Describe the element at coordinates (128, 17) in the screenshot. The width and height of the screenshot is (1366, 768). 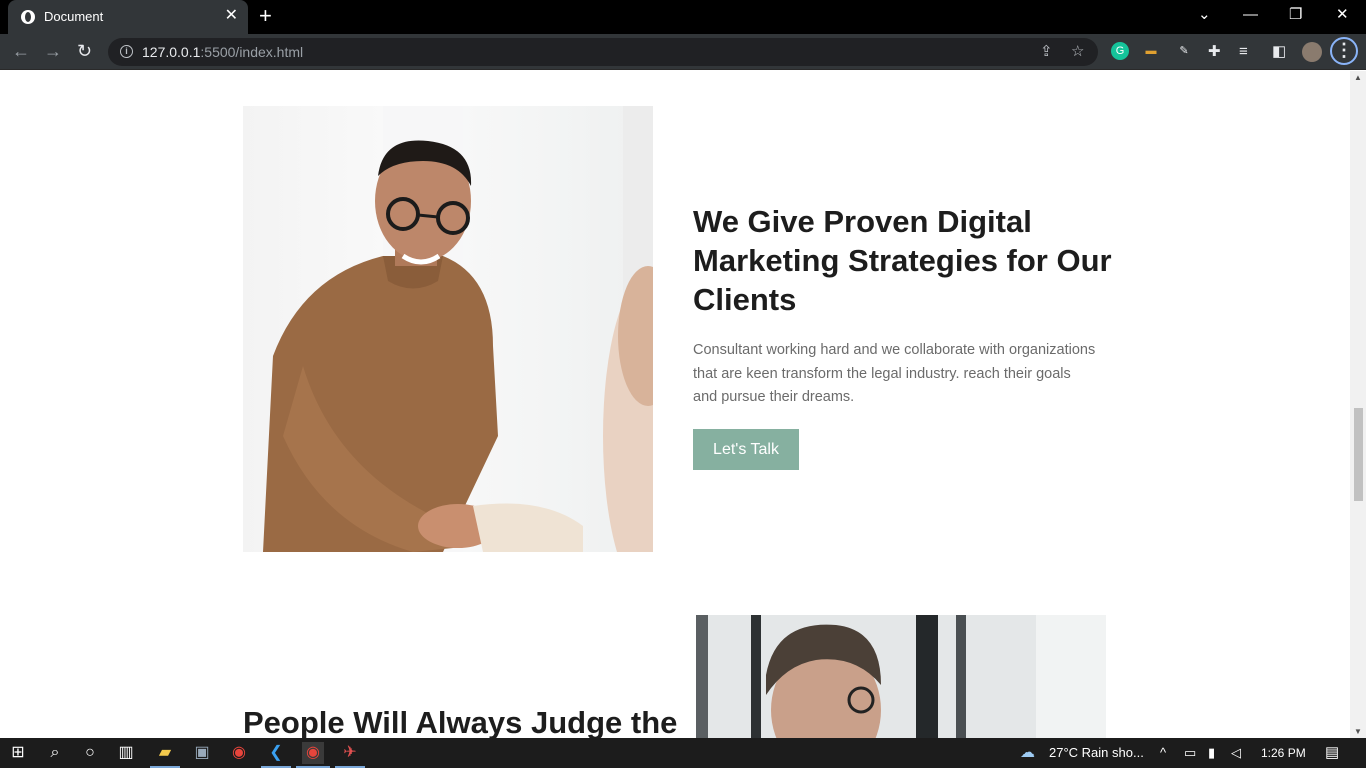
I see `tab-document: Document ✕` at that location.